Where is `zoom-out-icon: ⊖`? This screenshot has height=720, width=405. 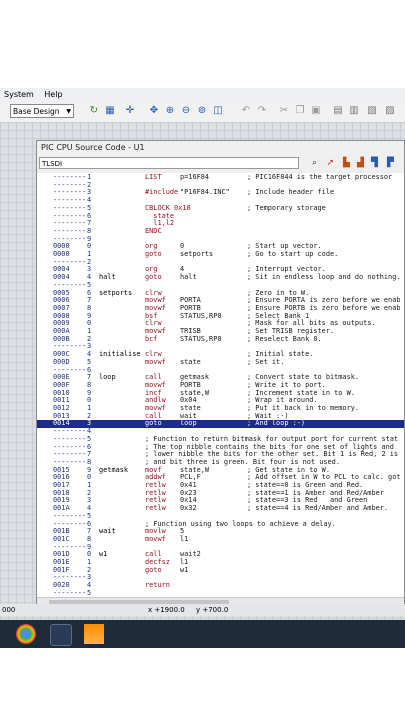
zoom-out-icon: ⊖ is located at coordinates (186, 111).